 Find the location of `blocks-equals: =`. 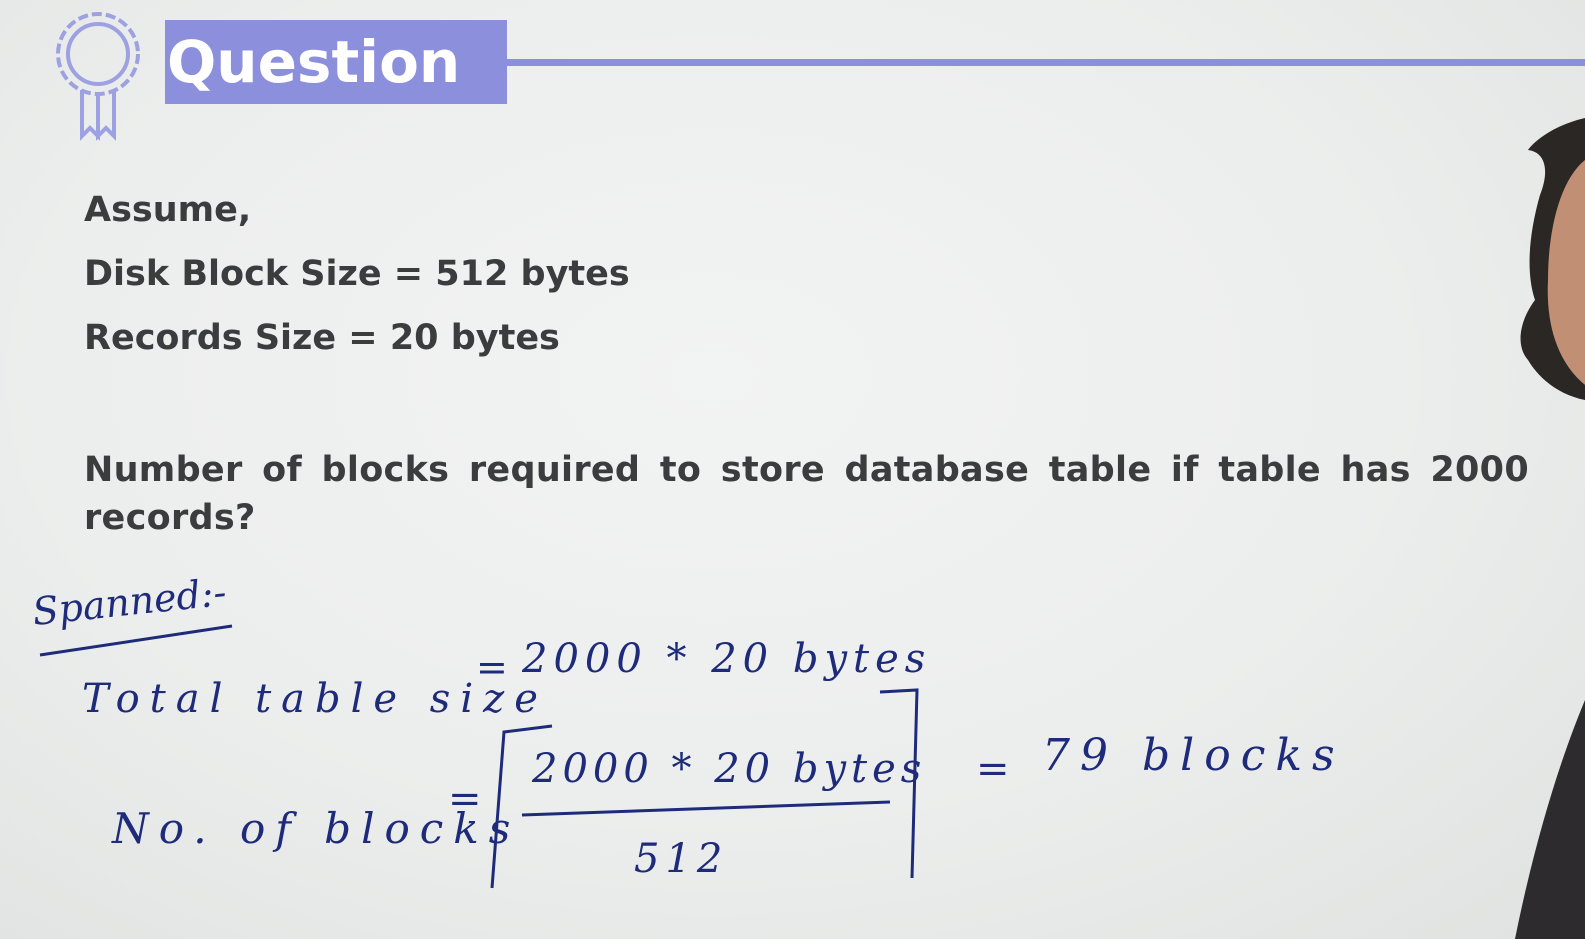

blocks-equals: = is located at coordinates (465, 799).